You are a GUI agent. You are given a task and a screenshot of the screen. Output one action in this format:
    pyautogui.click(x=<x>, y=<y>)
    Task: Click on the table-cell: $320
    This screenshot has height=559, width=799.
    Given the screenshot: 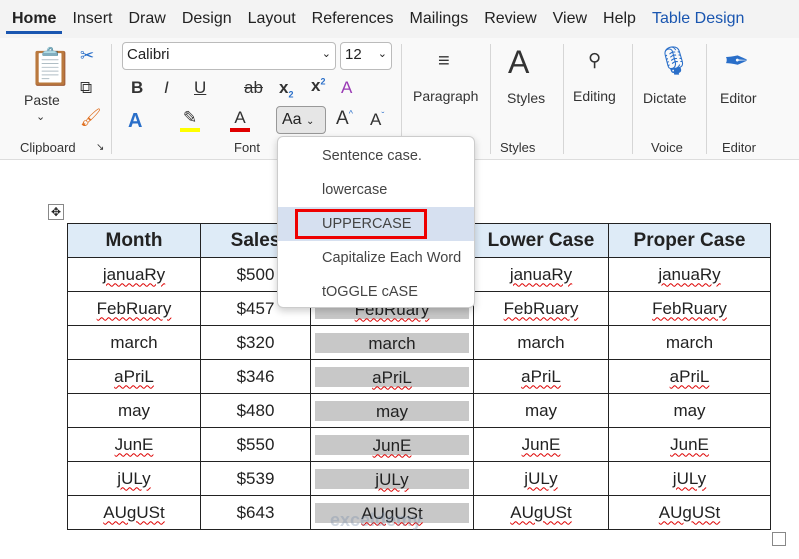 What is the action you would take?
    pyautogui.click(x=255, y=342)
    